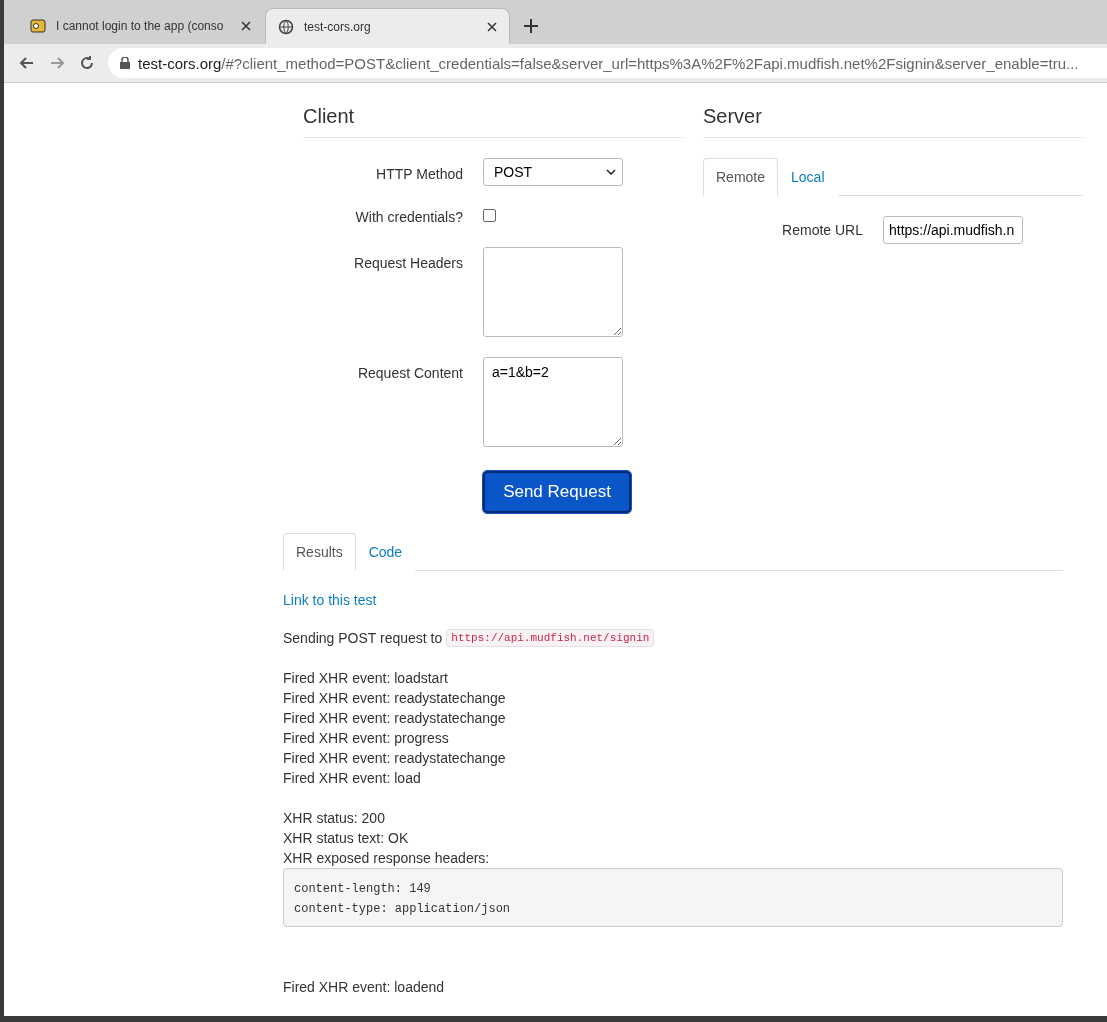  What do you see at coordinates (409, 372) in the screenshot?
I see `field-label: Request Content` at bounding box center [409, 372].